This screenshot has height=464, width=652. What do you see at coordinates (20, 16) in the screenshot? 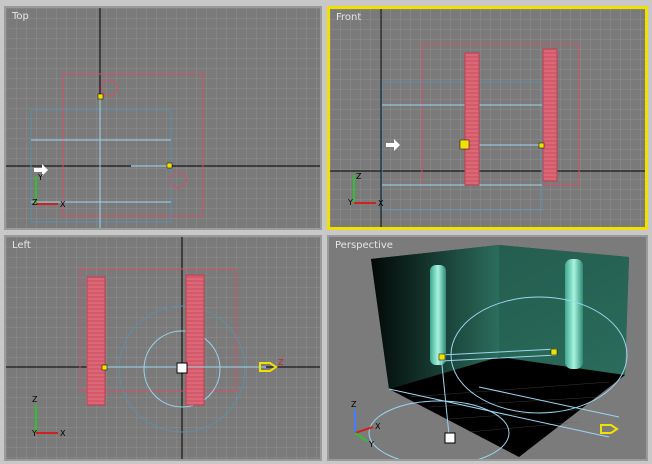
I see `viewport-label-top: Top` at bounding box center [20, 16].